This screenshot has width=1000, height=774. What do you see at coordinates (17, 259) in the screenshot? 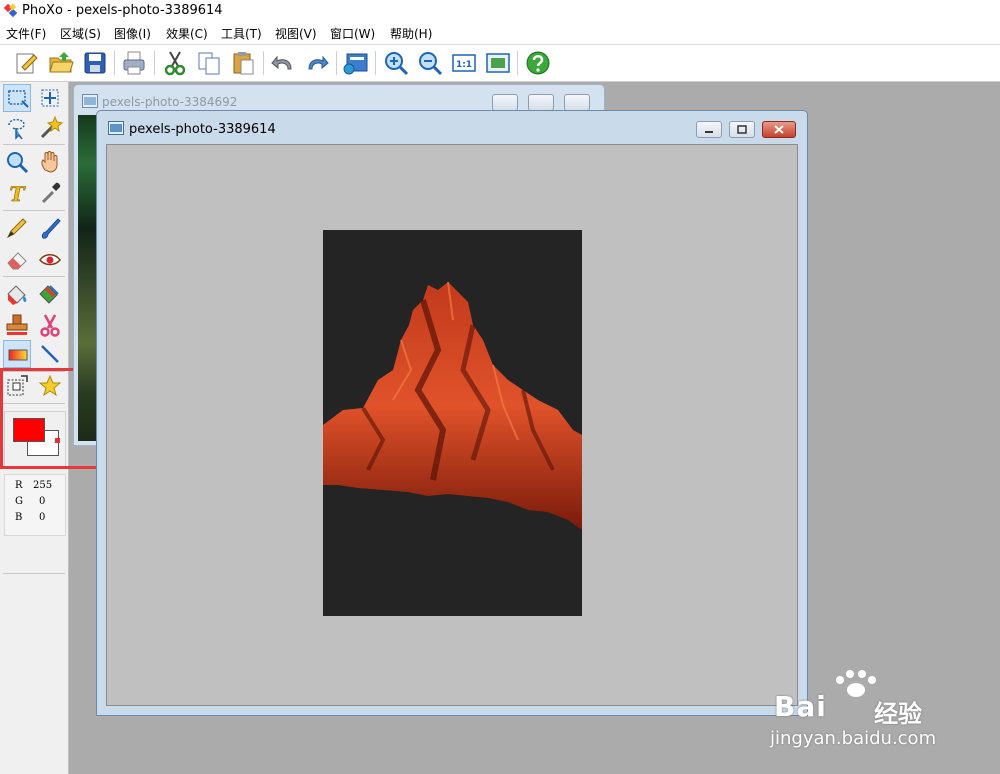
I see `eraser-icon` at bounding box center [17, 259].